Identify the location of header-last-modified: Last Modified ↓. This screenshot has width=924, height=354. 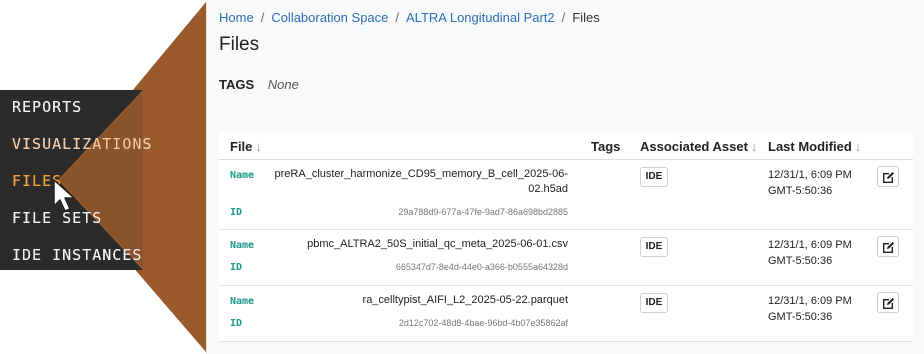
(814, 146).